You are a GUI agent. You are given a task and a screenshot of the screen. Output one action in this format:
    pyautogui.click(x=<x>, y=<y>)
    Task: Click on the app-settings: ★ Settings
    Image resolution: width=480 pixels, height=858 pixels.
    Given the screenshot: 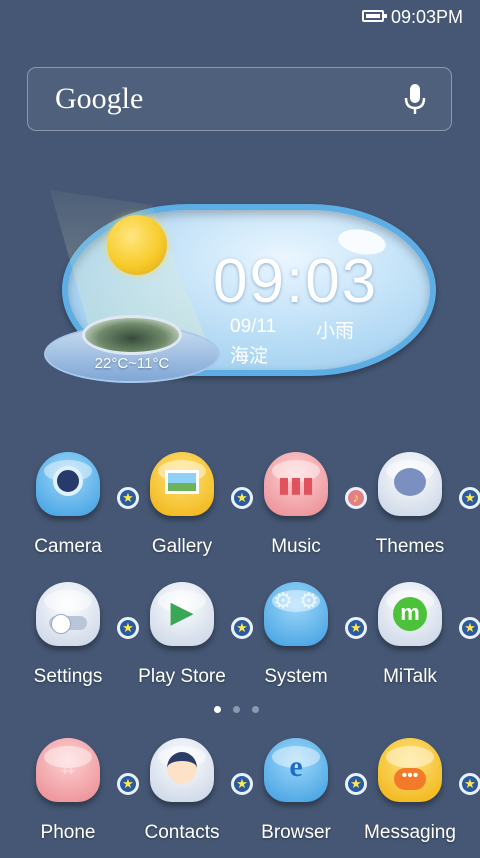 What is the action you would take?
    pyautogui.click(x=74, y=642)
    